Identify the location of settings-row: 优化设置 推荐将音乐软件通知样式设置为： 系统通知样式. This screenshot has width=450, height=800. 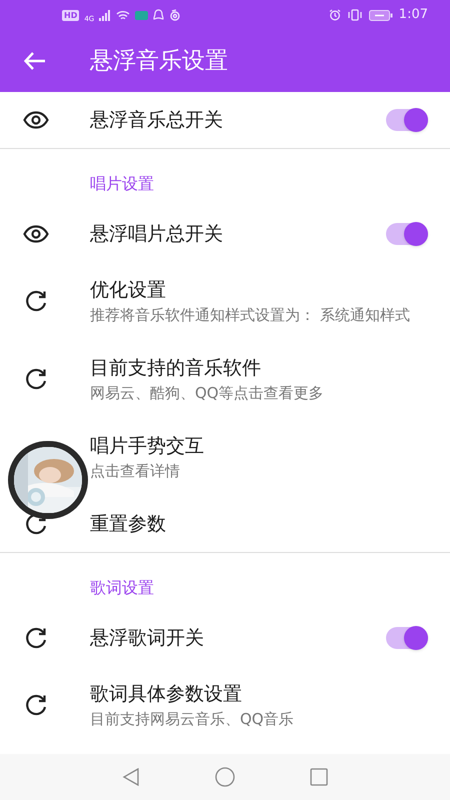
(225, 301).